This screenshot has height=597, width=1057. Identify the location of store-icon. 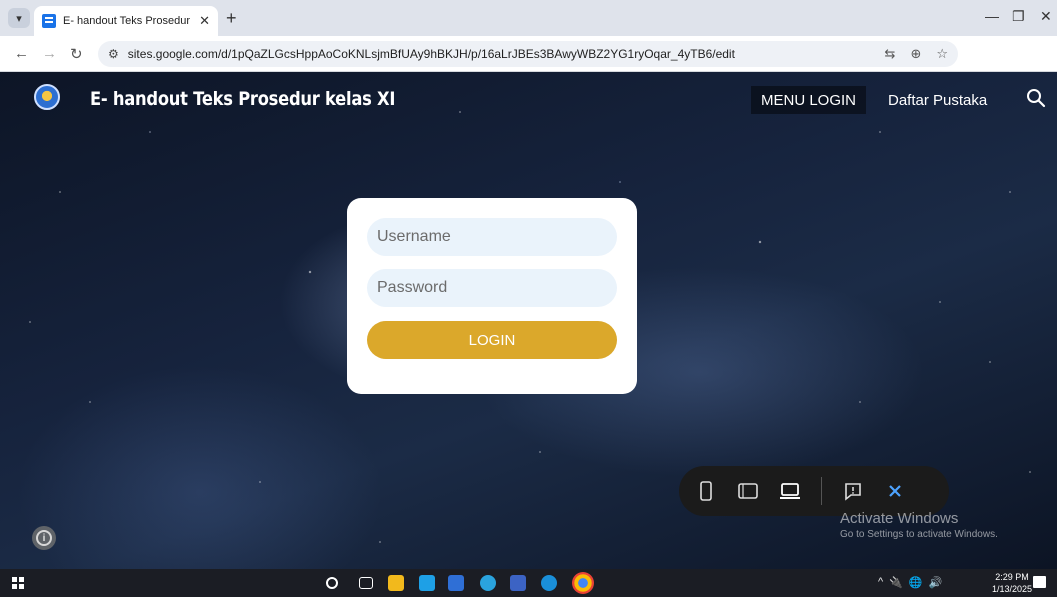
(456, 583).